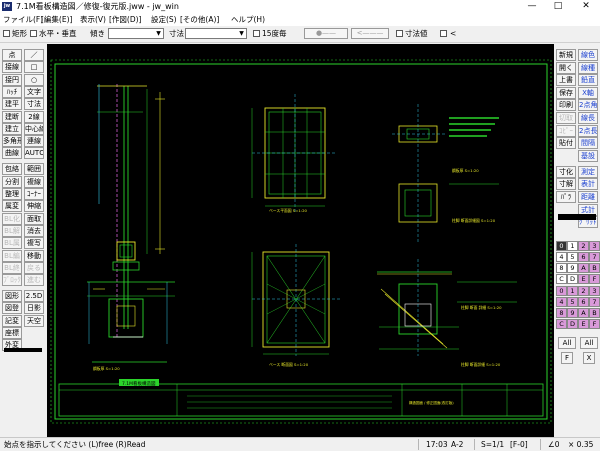 This screenshot has height=451, width=600. I want to click on status-paper: A-2, so click(457, 444).